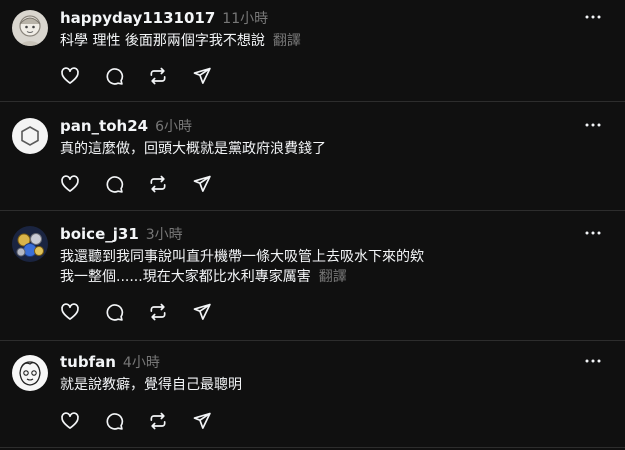 The image size is (625, 450). I want to click on timestamp: 6小時, so click(173, 126).